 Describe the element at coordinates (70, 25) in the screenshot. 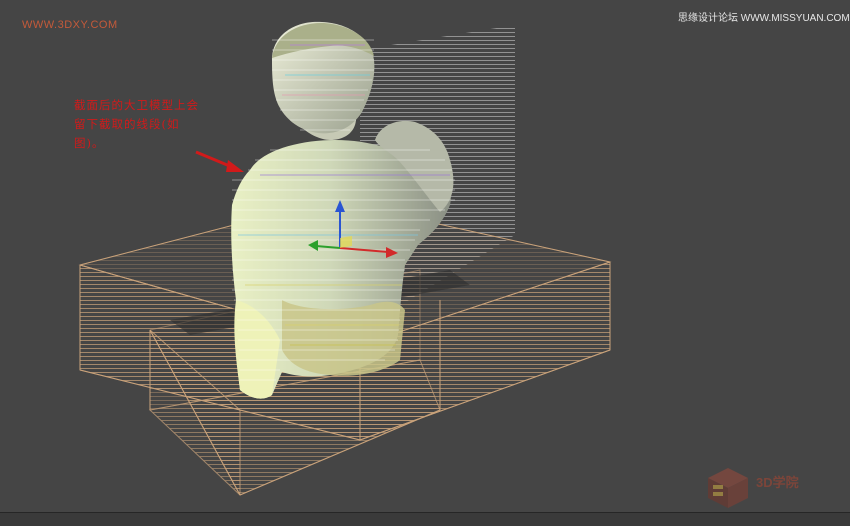

I see `watermark-left: WWW.3DXY.COM` at that location.